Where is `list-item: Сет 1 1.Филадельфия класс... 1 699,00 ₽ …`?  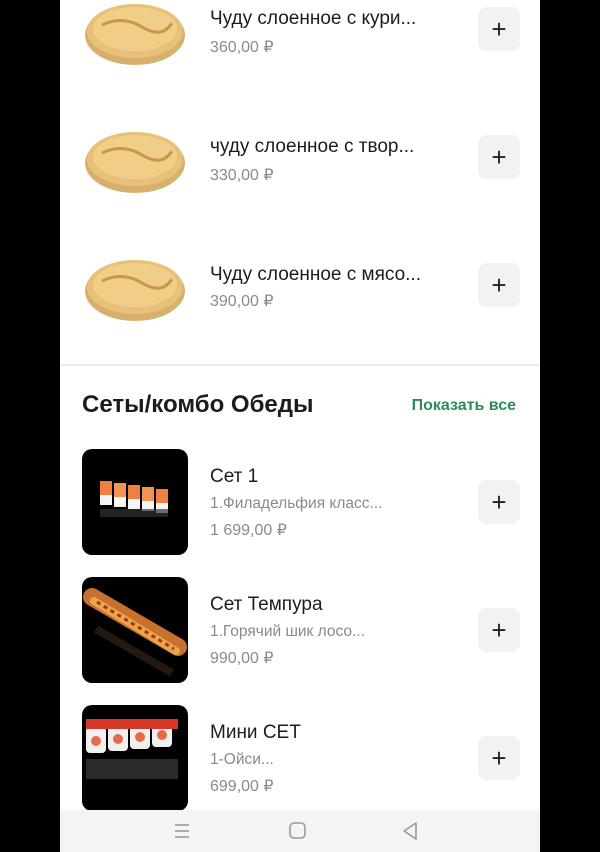
list-item: Сет 1 1.Филадельфия класс... 1 699,00 ₽ … is located at coordinates (300, 504).